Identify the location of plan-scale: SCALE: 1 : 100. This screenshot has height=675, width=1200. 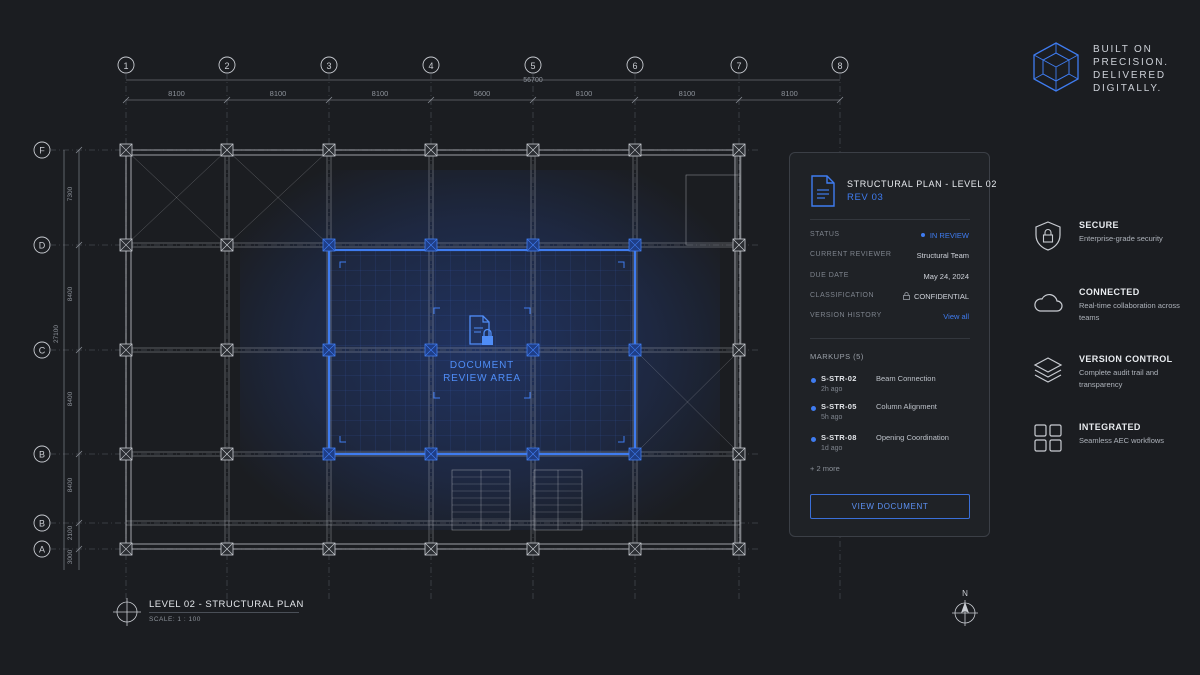
(175, 619).